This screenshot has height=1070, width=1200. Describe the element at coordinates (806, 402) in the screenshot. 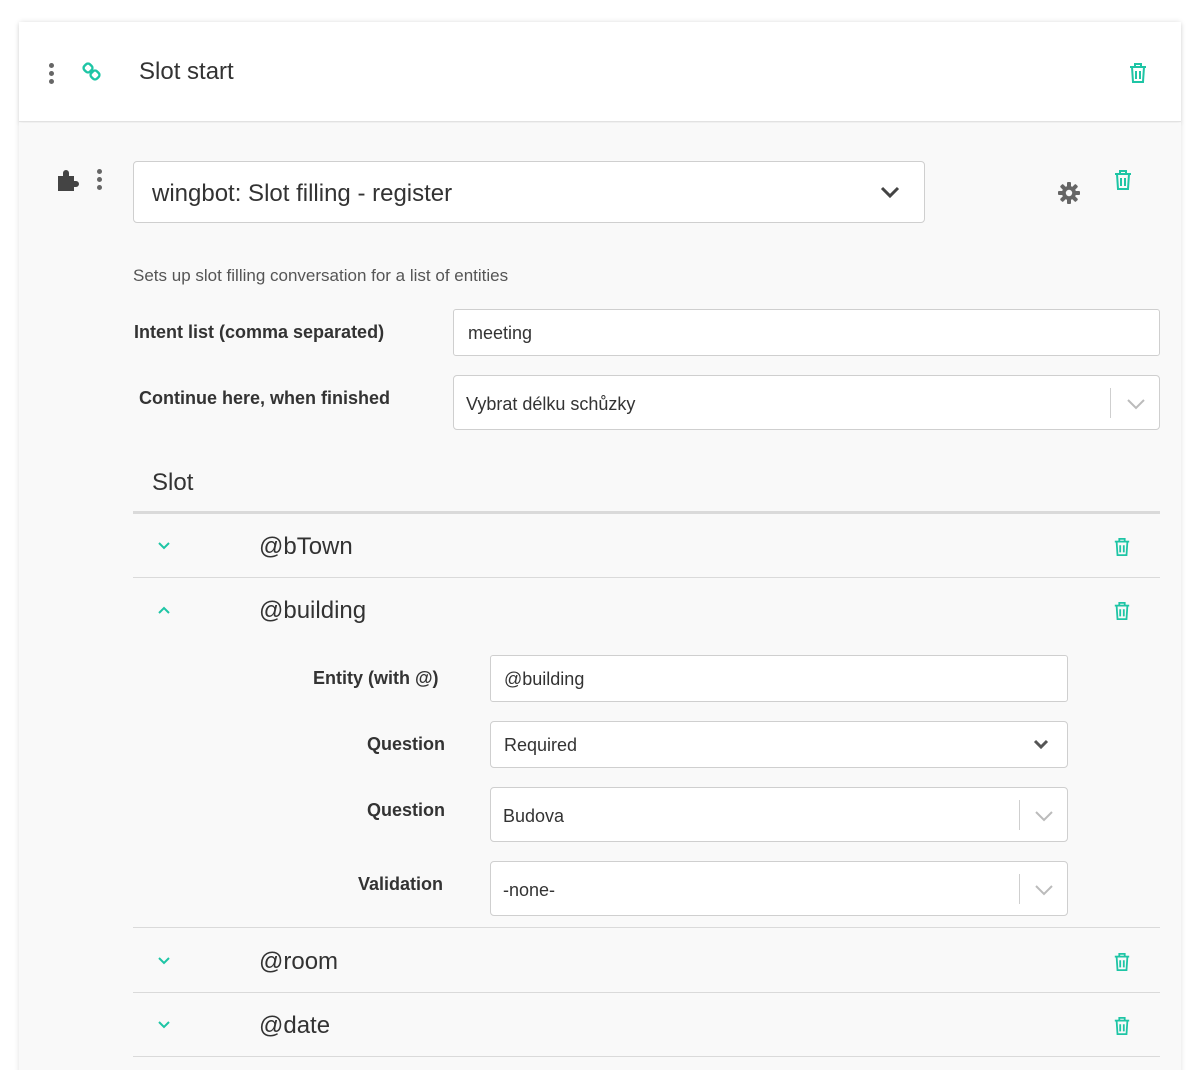

I see `continue-select: Vybrat délku schůzky` at that location.